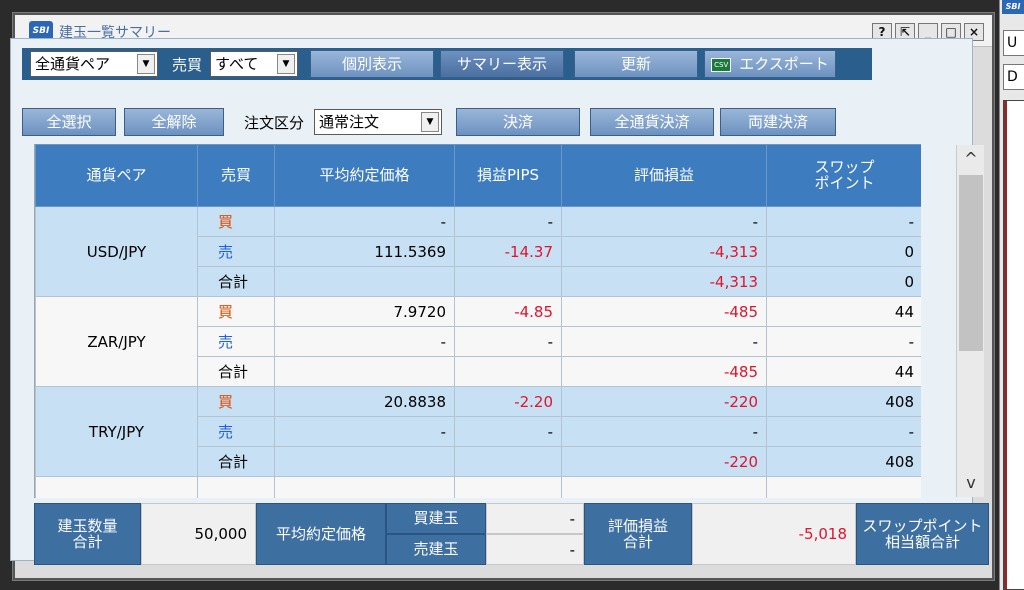  I want to click on scroll-down-icon: v, so click(971, 483).